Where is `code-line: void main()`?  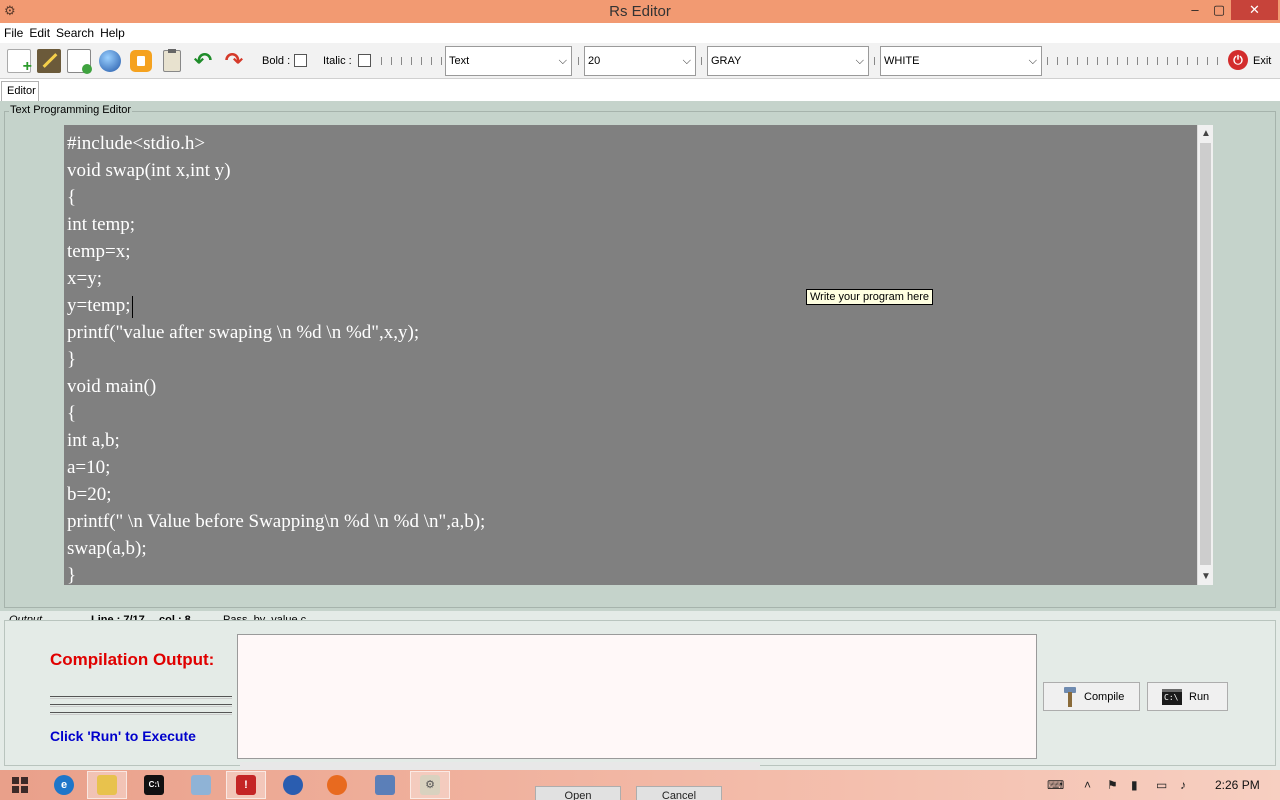
code-line: void main() is located at coordinates (632, 386).